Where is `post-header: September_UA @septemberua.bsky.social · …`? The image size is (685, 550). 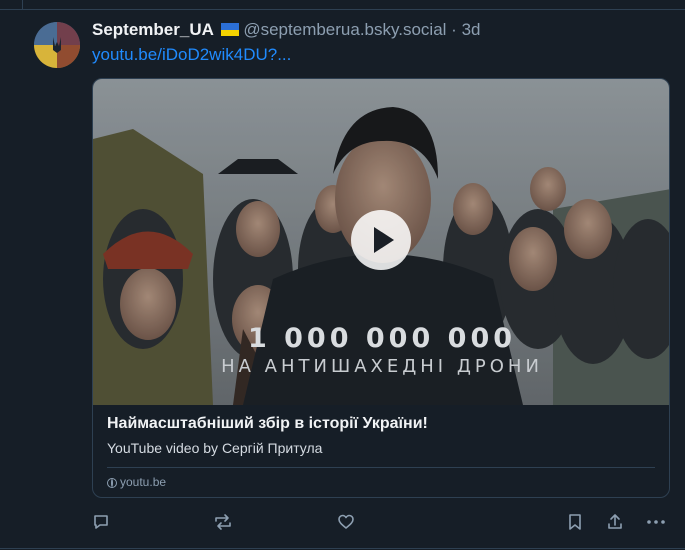
post-header: September_UA @septemberua.bsky.social · … is located at coordinates (286, 30).